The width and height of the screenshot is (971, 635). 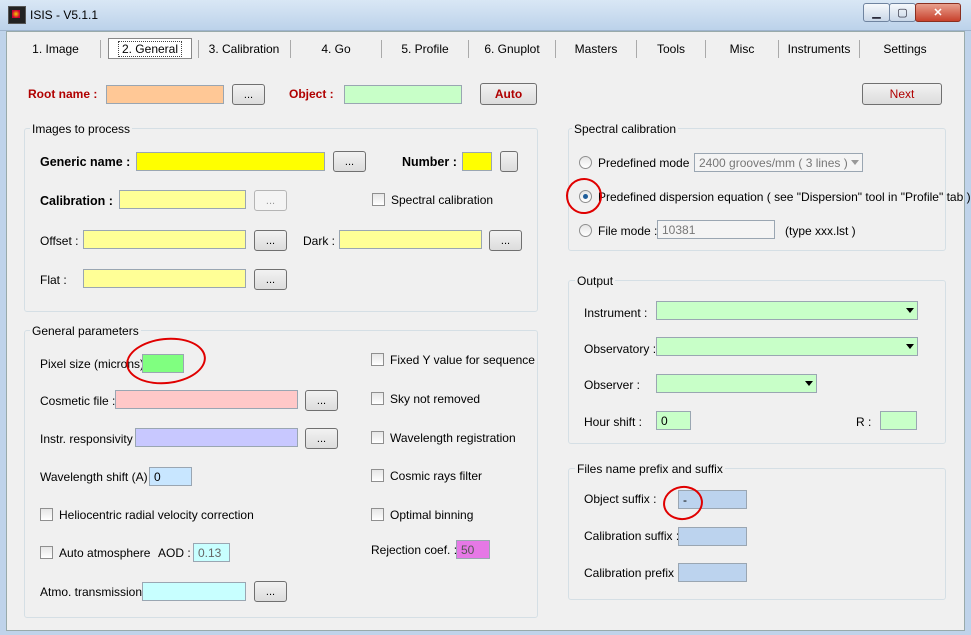 I want to click on maximize-icon: ▢, so click(x=902, y=13).